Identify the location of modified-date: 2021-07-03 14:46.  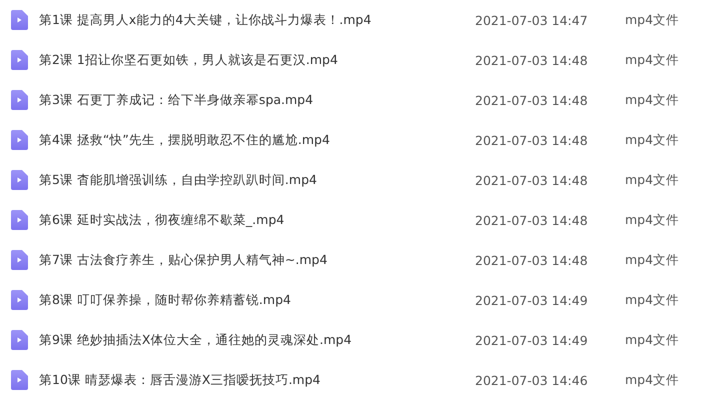
(532, 380).